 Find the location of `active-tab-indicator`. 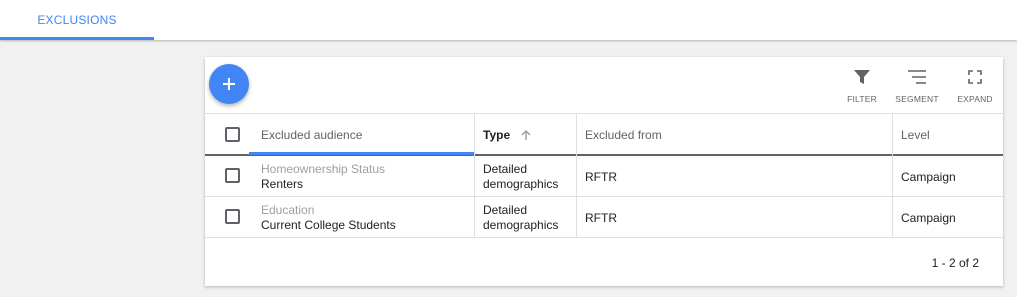

active-tab-indicator is located at coordinates (77, 38).